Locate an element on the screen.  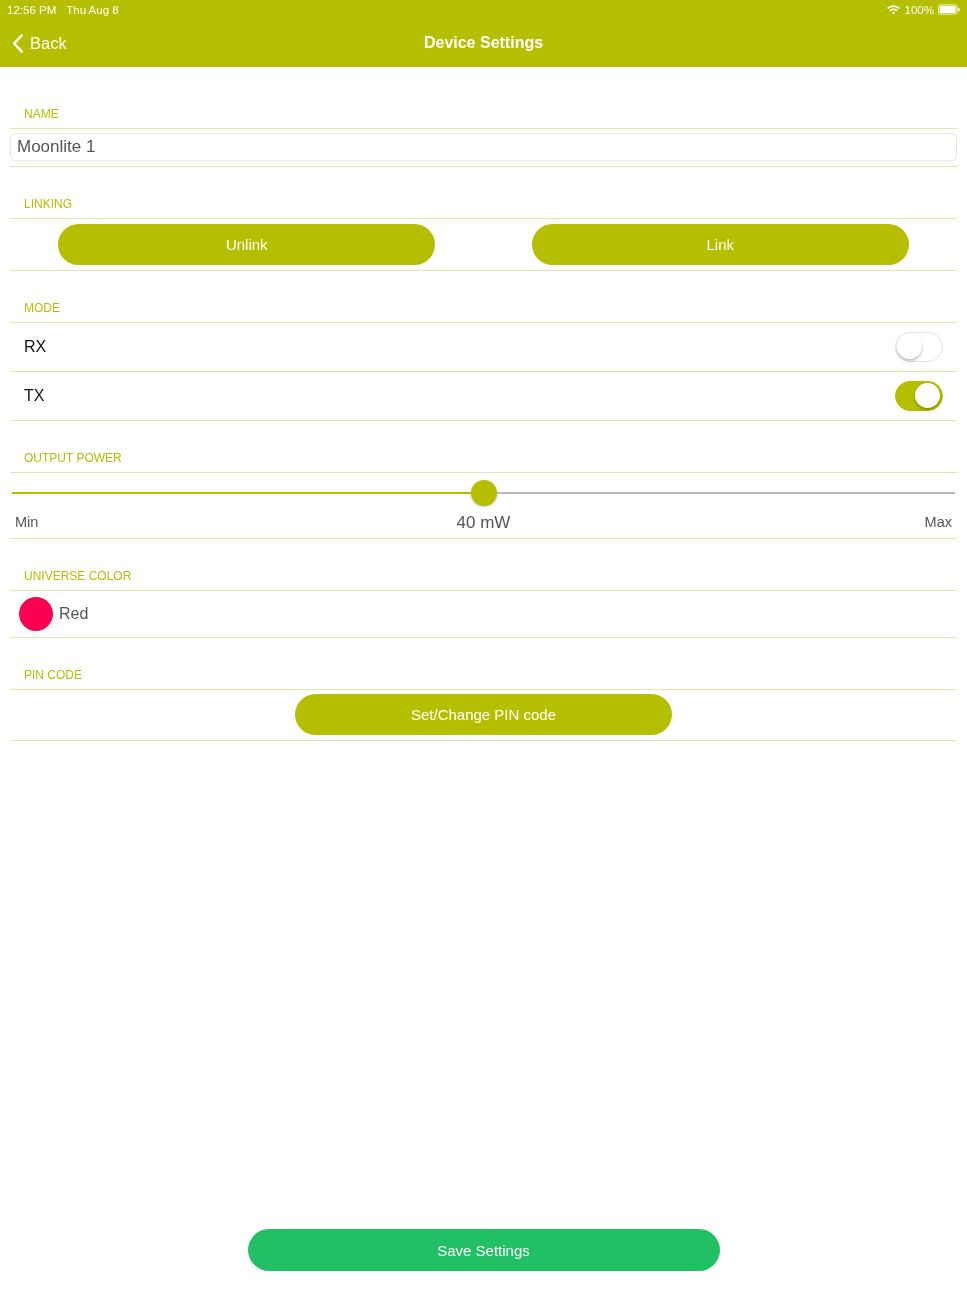
mode-label: RX is located at coordinates (35, 347).